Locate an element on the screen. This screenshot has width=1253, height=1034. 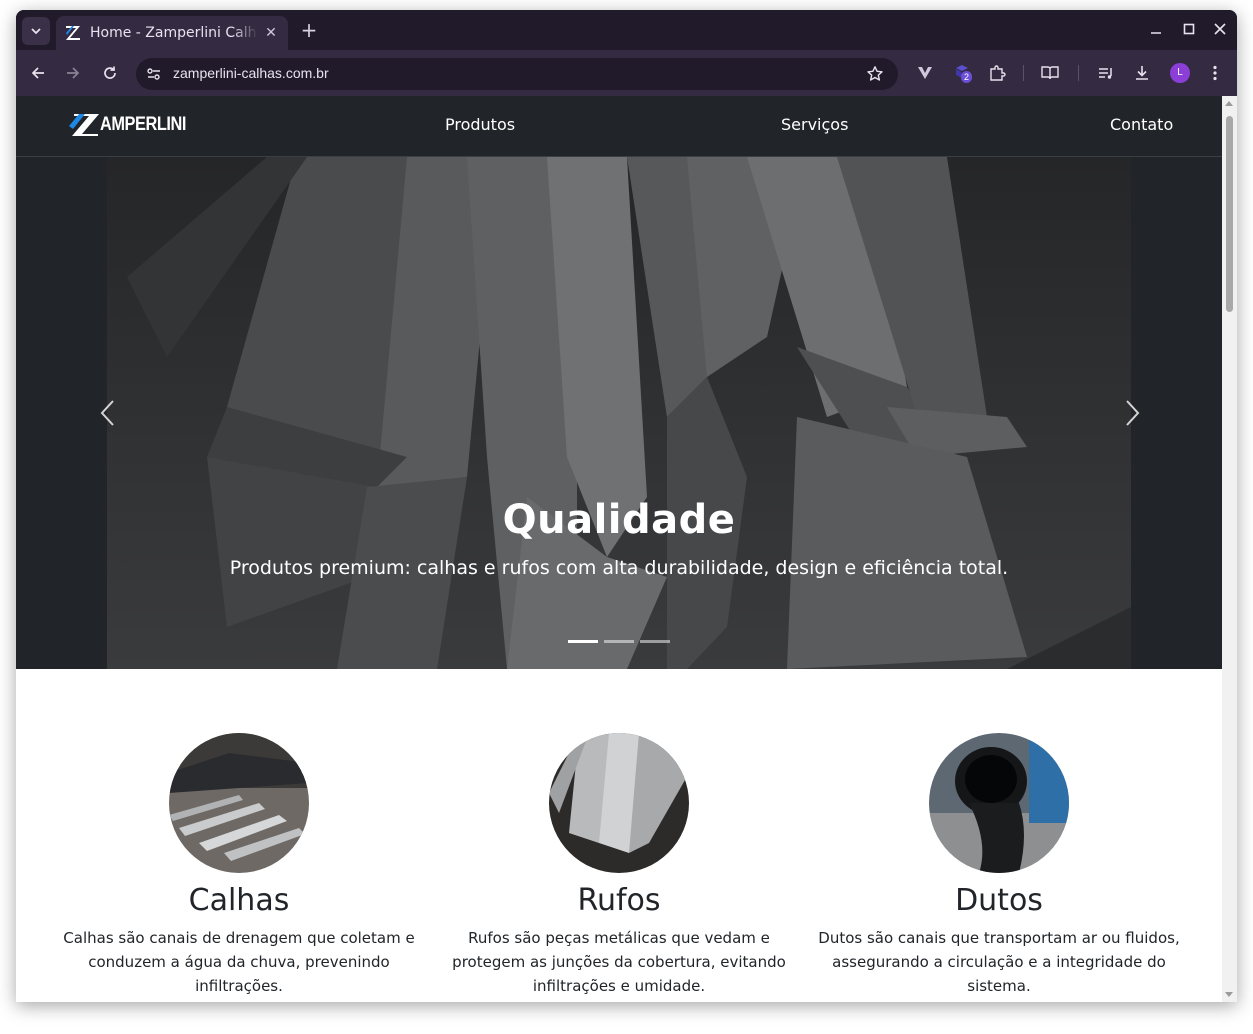
profile-avatar: L is located at coordinates (1180, 73).